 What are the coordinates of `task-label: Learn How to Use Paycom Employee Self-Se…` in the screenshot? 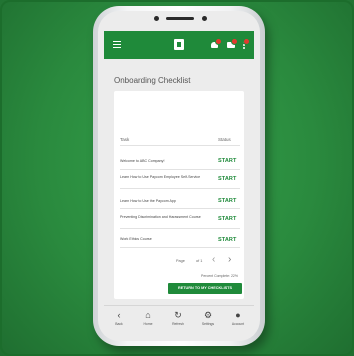 It's located at (160, 177).